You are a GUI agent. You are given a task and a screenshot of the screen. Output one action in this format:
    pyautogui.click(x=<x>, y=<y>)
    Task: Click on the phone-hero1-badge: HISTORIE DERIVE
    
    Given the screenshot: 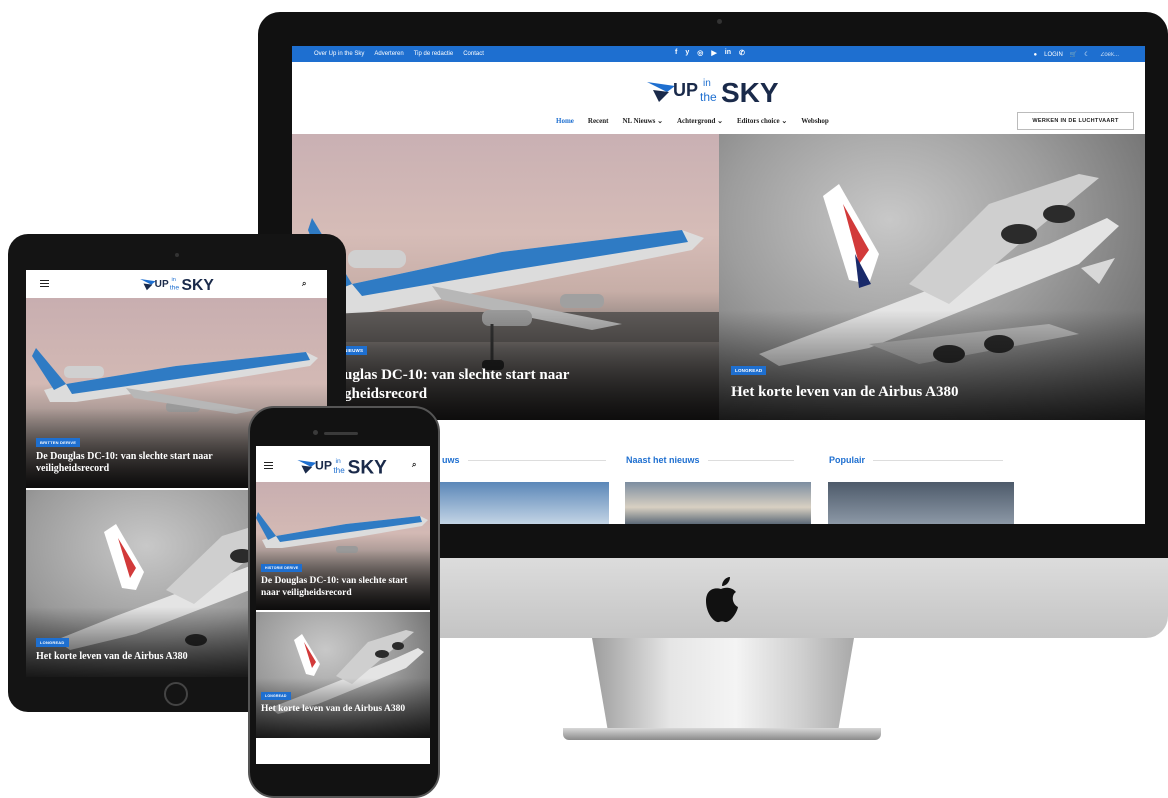 What is the action you would take?
    pyautogui.click(x=282, y=568)
    